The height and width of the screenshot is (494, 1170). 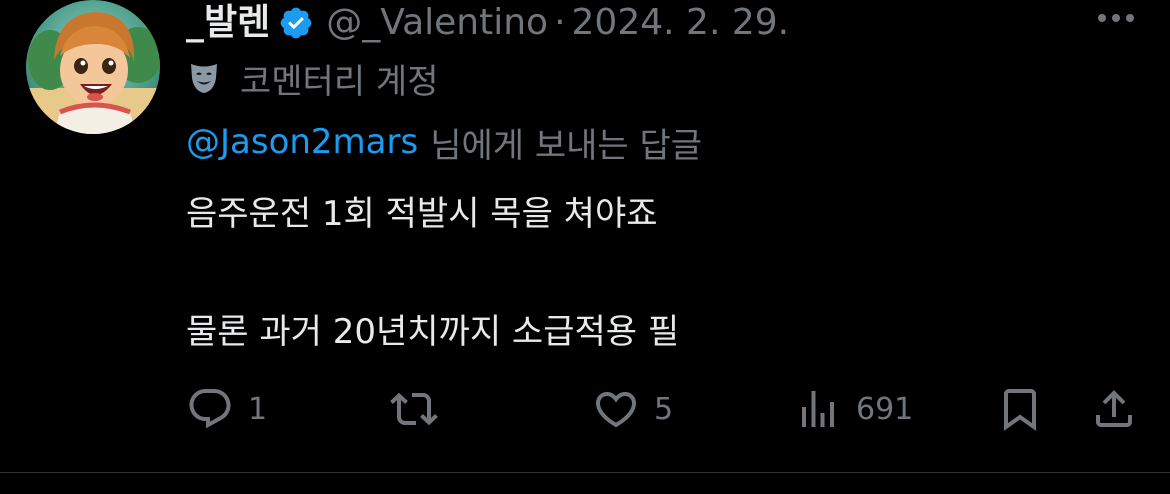 I want to click on avatar, so click(x=93, y=67).